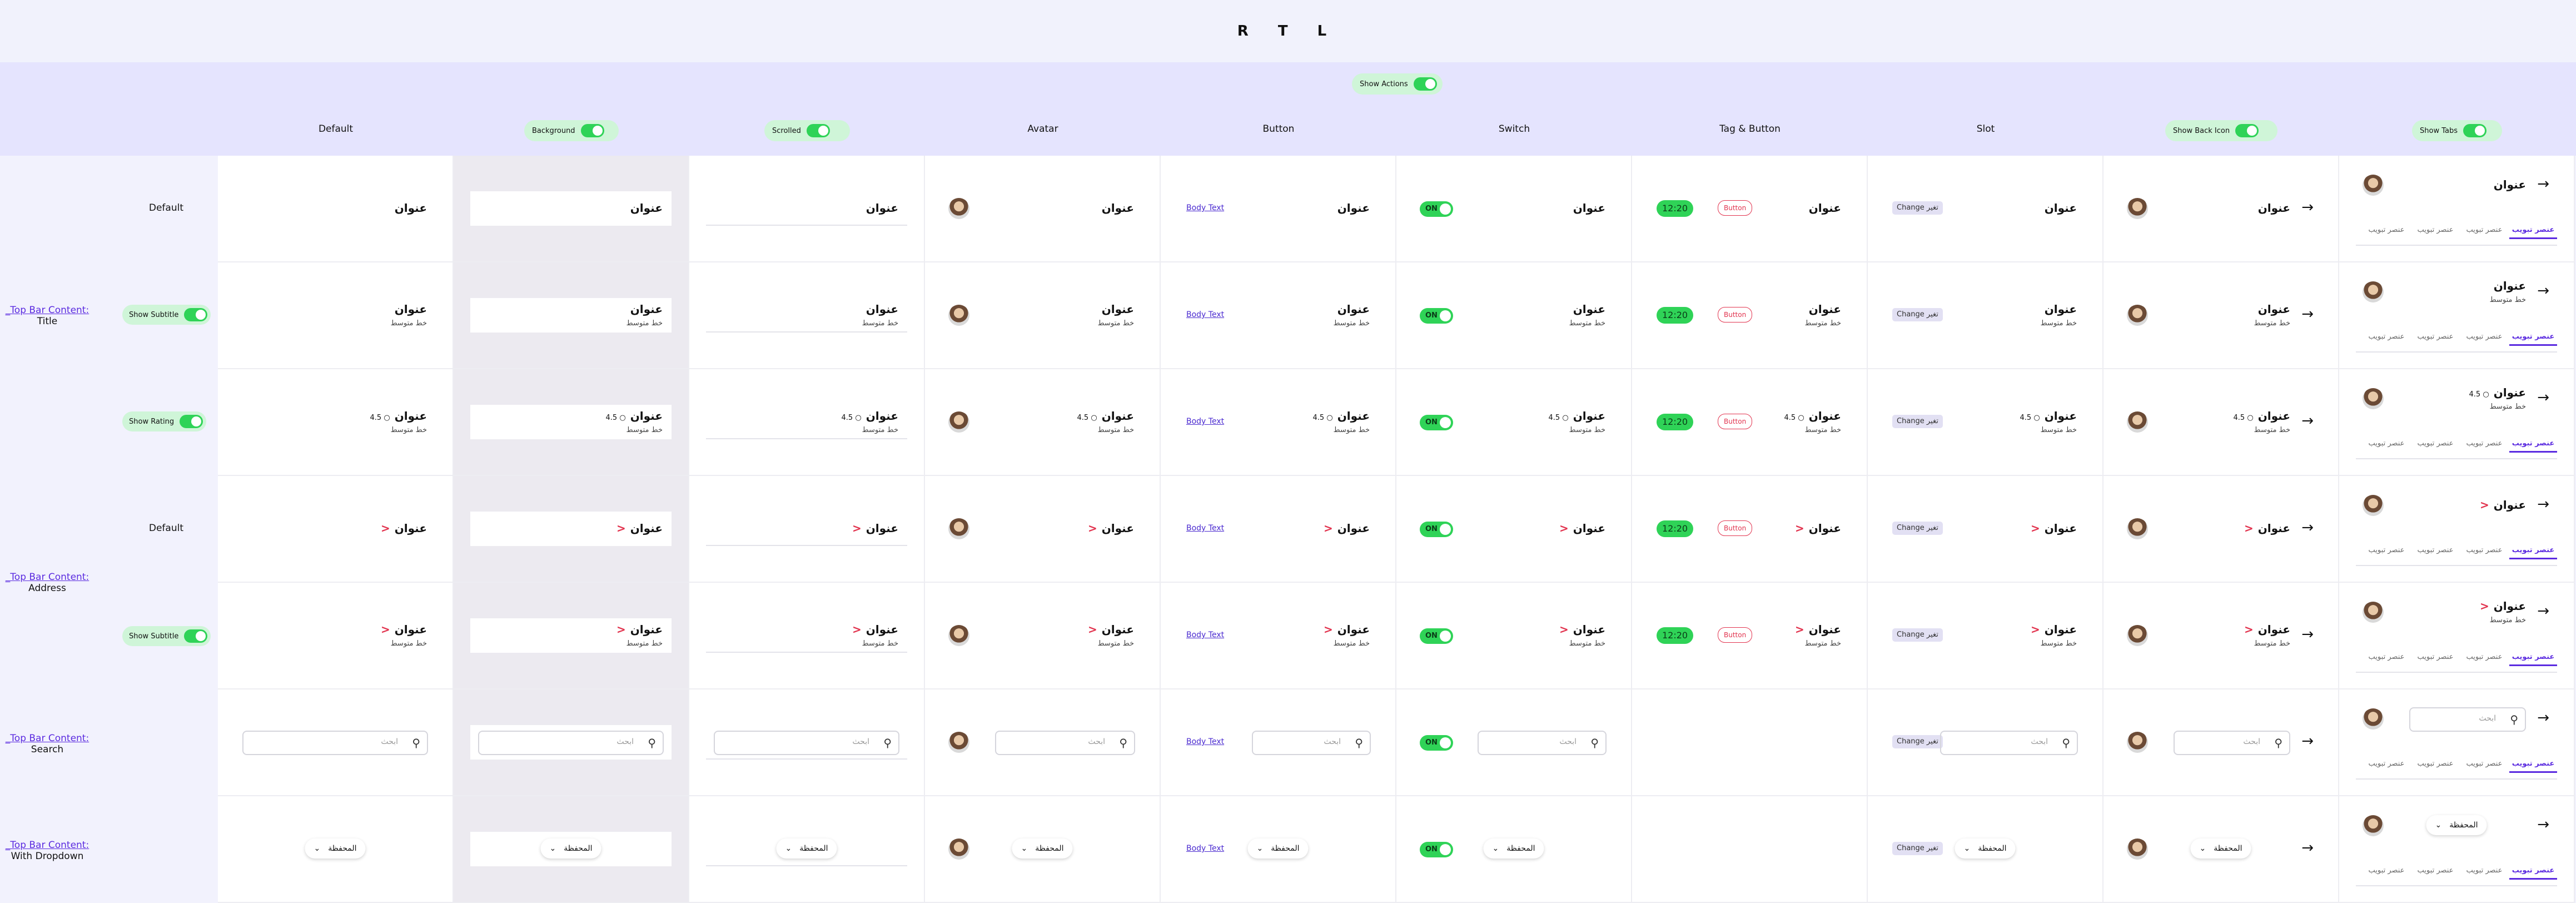 Image resolution: width=2576 pixels, height=903 pixels. I want to click on column-toggle-2: Scrolled, so click(807, 130).